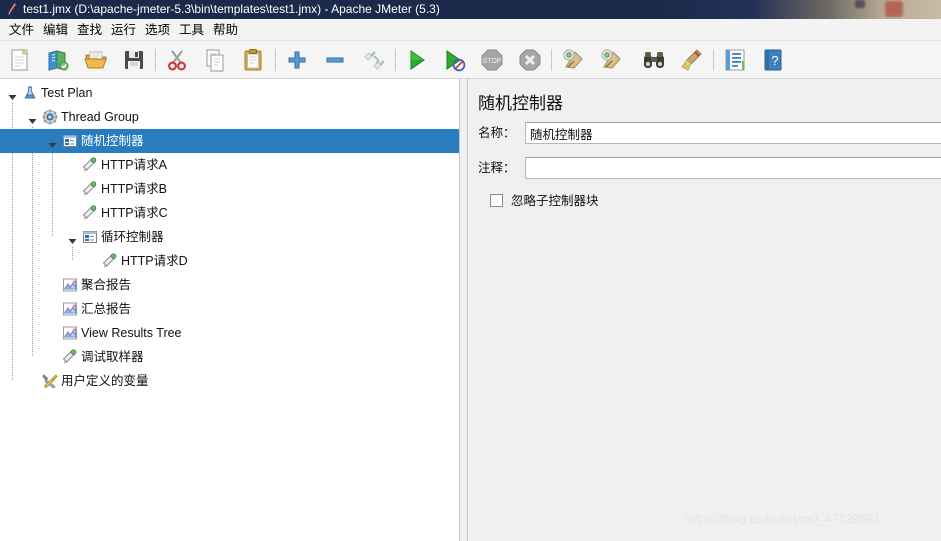 The image size is (941, 541). Describe the element at coordinates (50, 381) in the screenshot. I see `config-tools-icon` at that location.